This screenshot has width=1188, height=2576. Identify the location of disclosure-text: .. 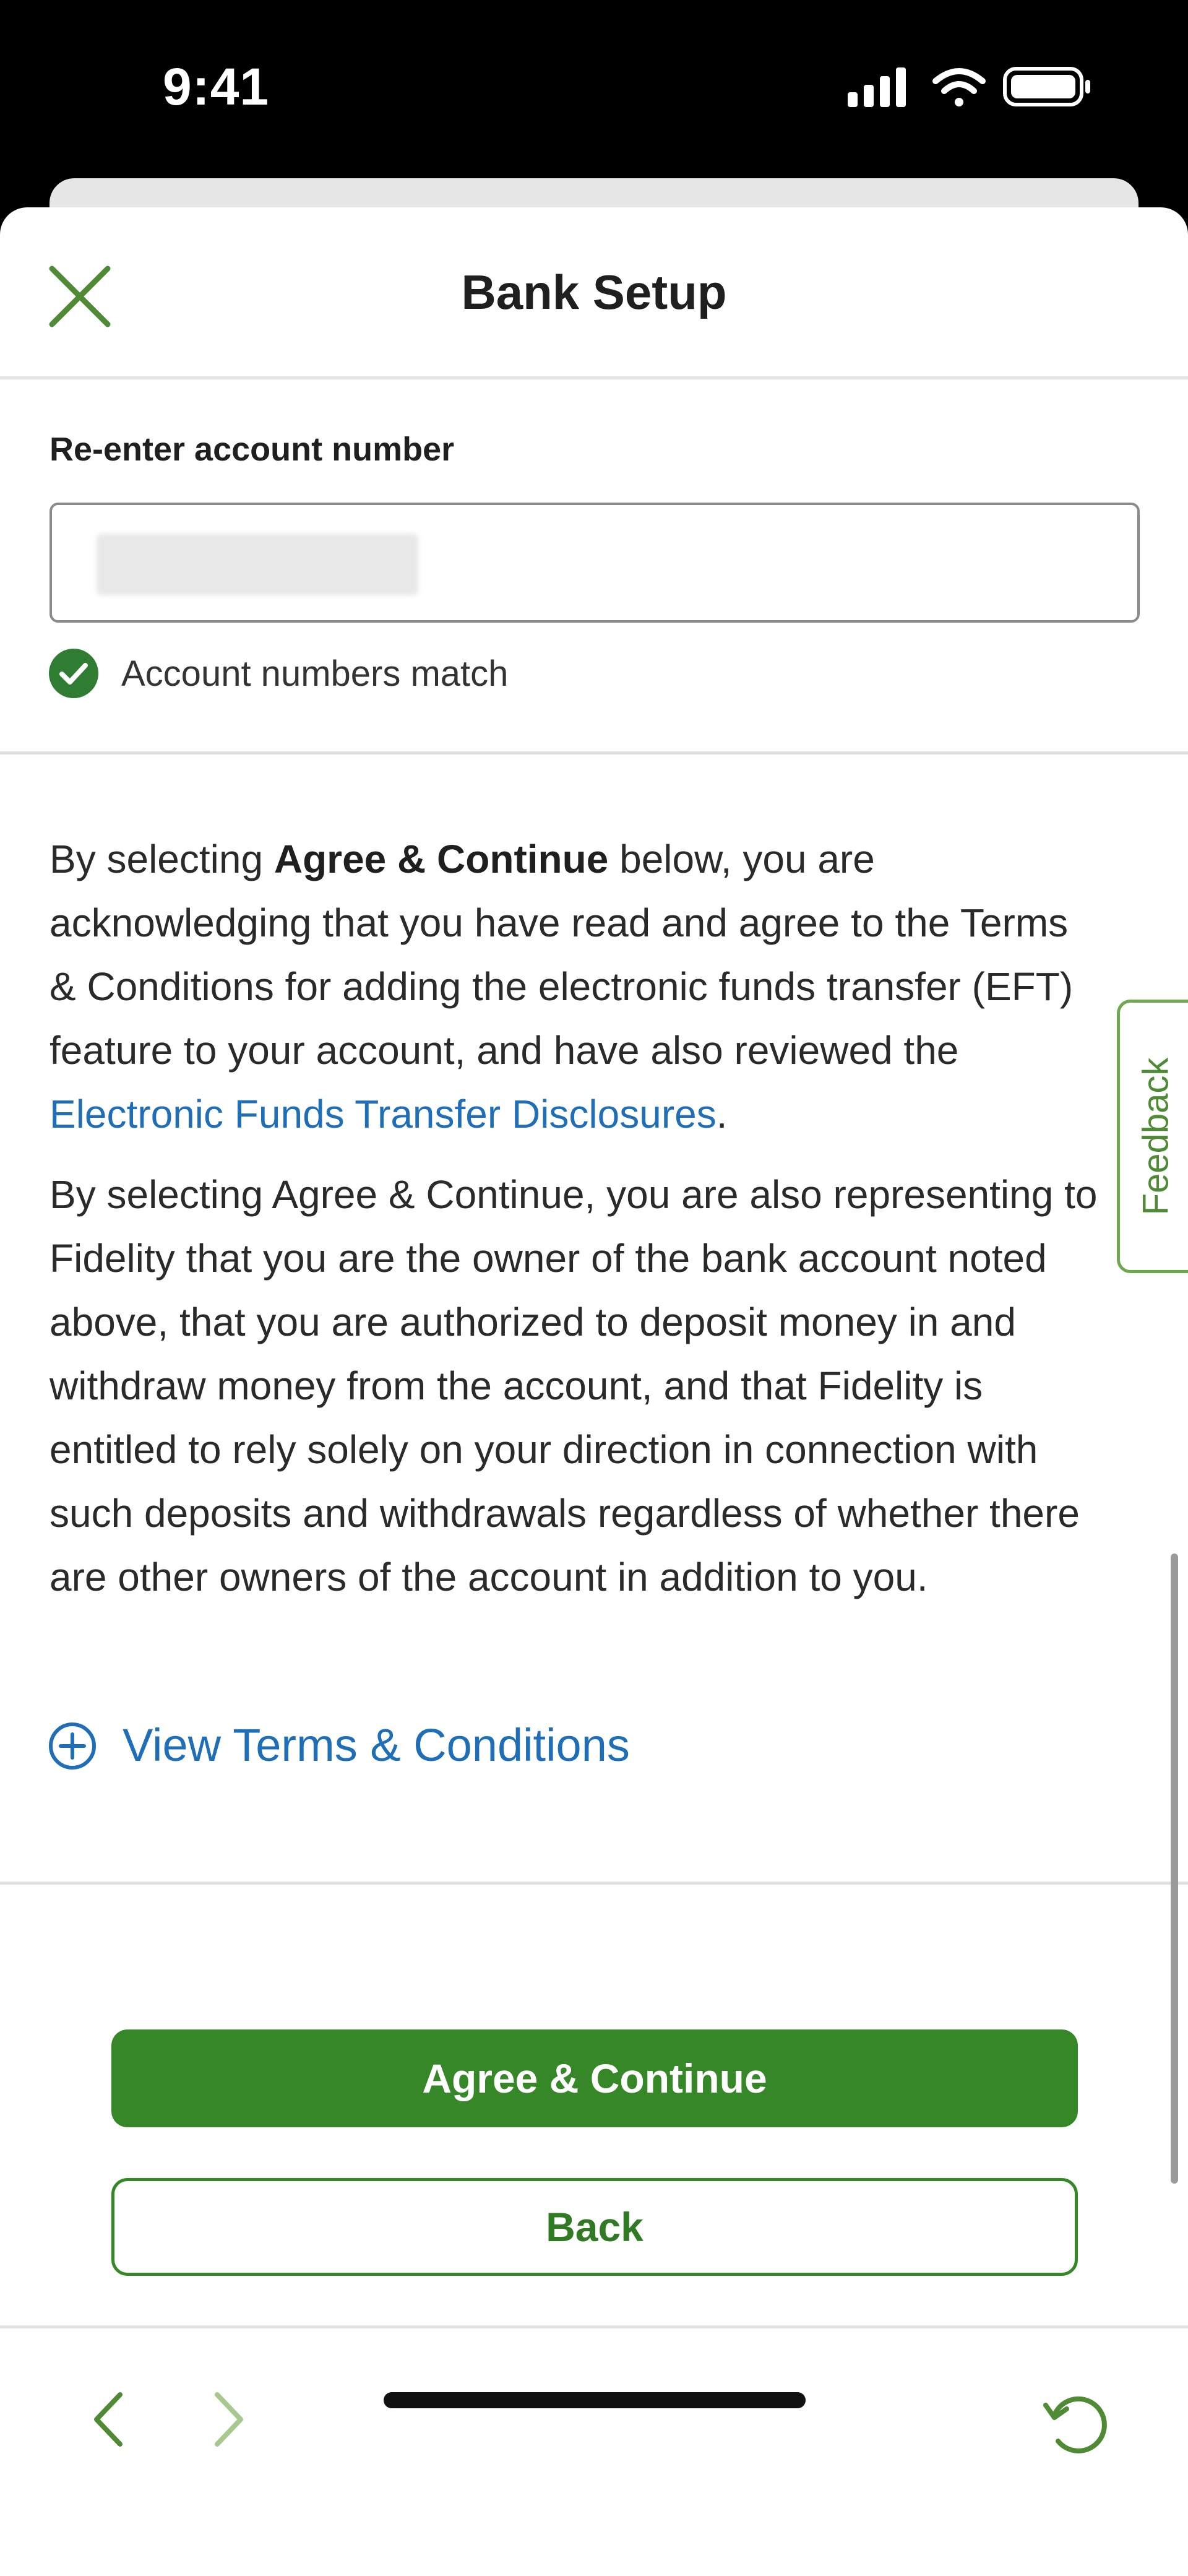
(722, 1114).